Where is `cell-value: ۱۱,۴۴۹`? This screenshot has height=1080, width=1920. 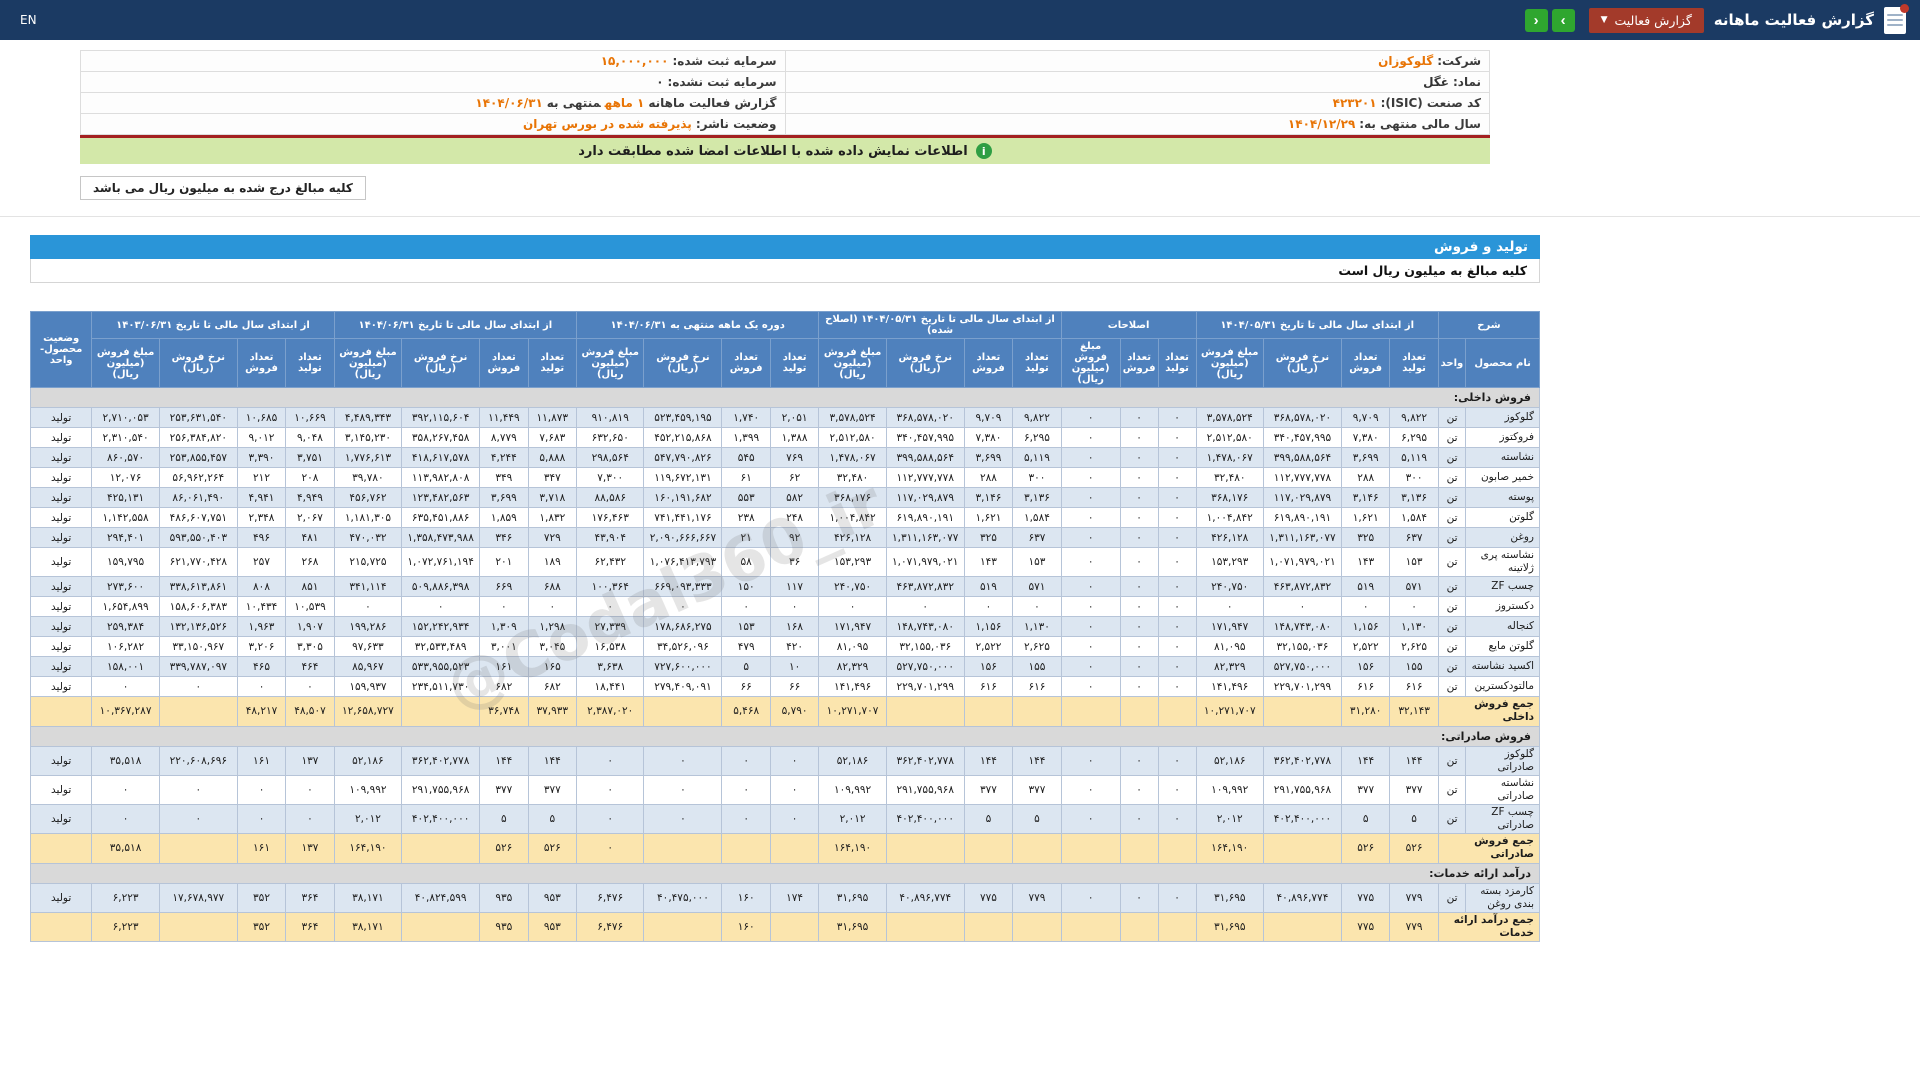
cell-value: ۱۱,۴۴۹ is located at coordinates (504, 417).